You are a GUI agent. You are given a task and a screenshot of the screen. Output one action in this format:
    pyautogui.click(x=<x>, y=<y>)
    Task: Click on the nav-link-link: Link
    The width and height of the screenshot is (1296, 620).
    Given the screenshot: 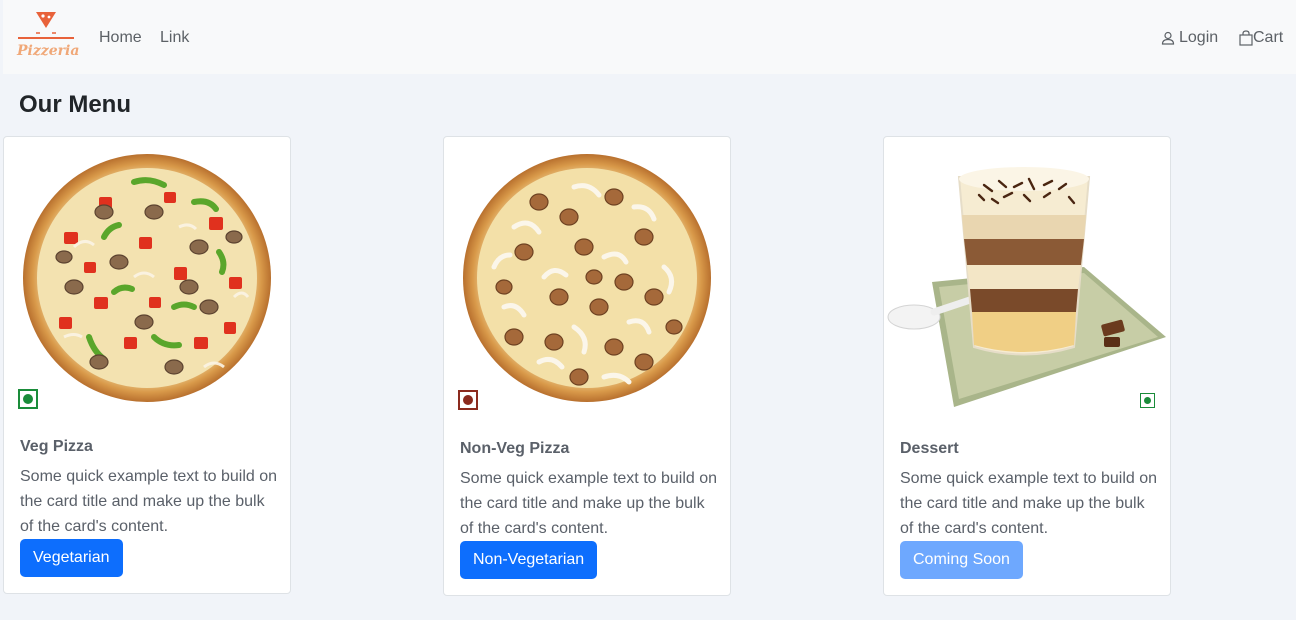 What is the action you would take?
    pyautogui.click(x=174, y=38)
    